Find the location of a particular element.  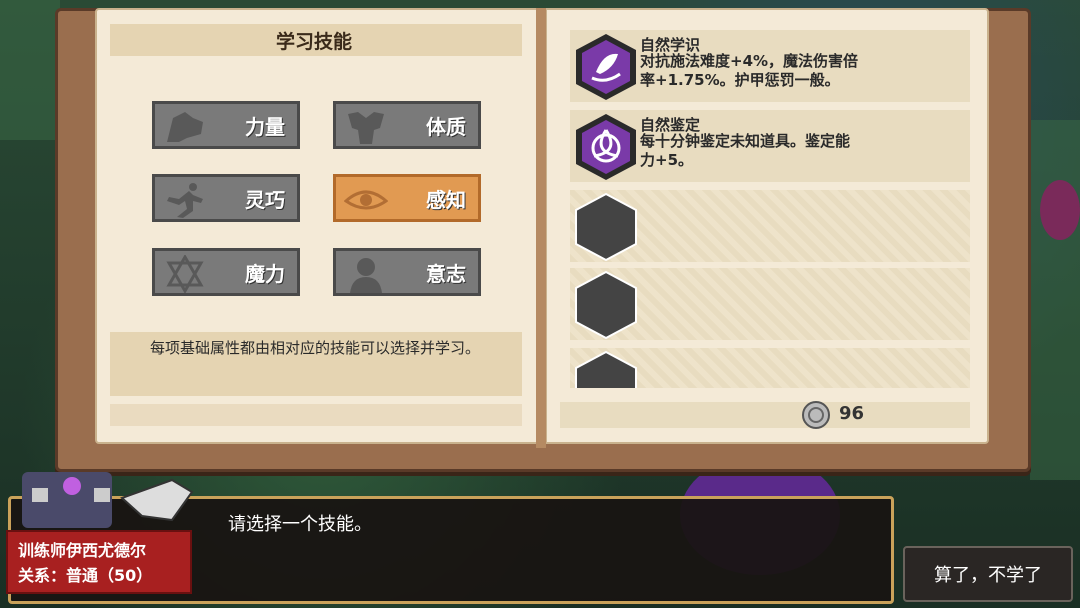

skill-row: 自然学识 对抗施法难度+4%，魔法伤害倍 率+1.75%。护甲惩罚一般。 is located at coordinates (770, 66).